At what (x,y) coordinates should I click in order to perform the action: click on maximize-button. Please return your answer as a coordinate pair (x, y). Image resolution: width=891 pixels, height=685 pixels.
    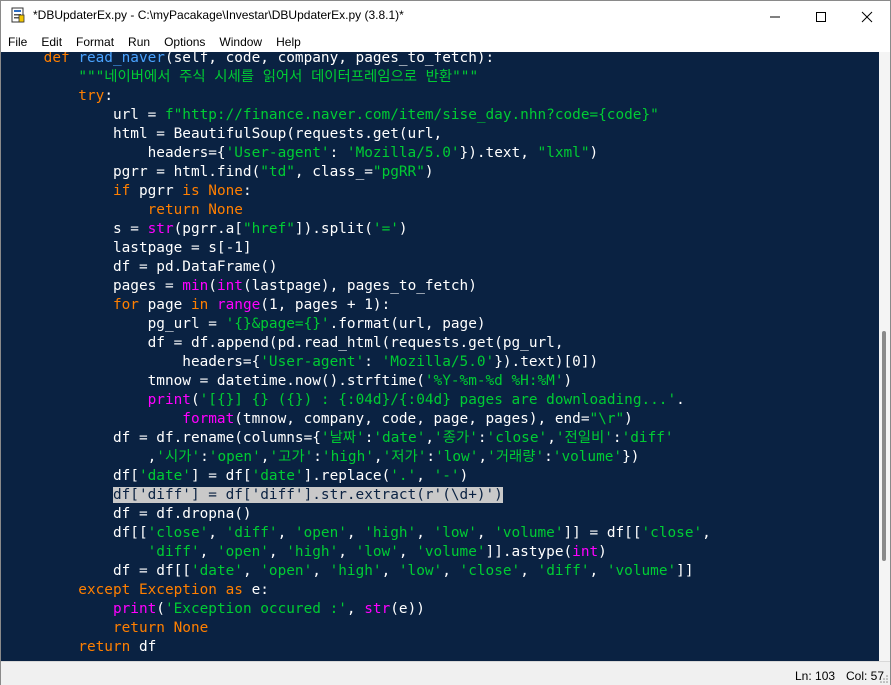
    Looking at the image, I should click on (821, 16).